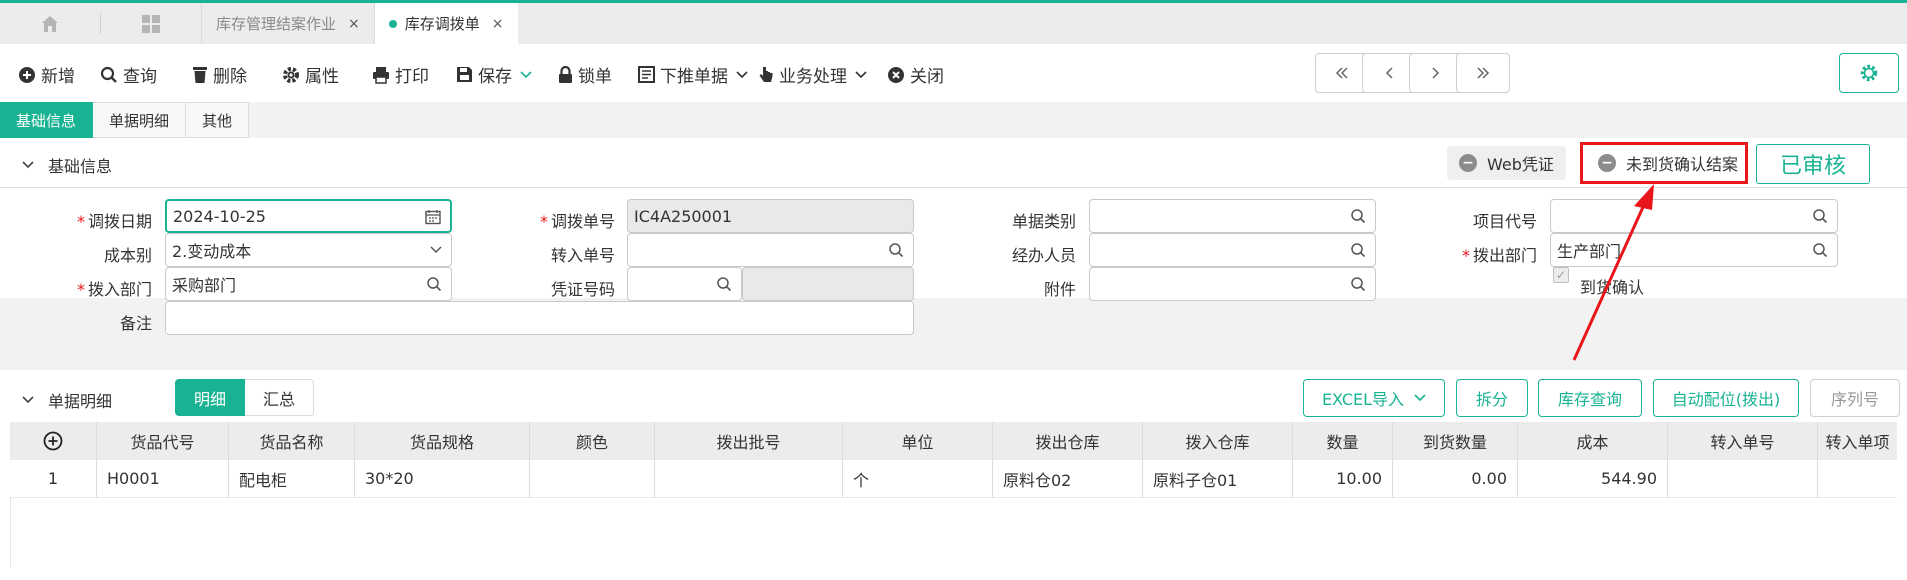  I want to click on home-icon, so click(50, 23).